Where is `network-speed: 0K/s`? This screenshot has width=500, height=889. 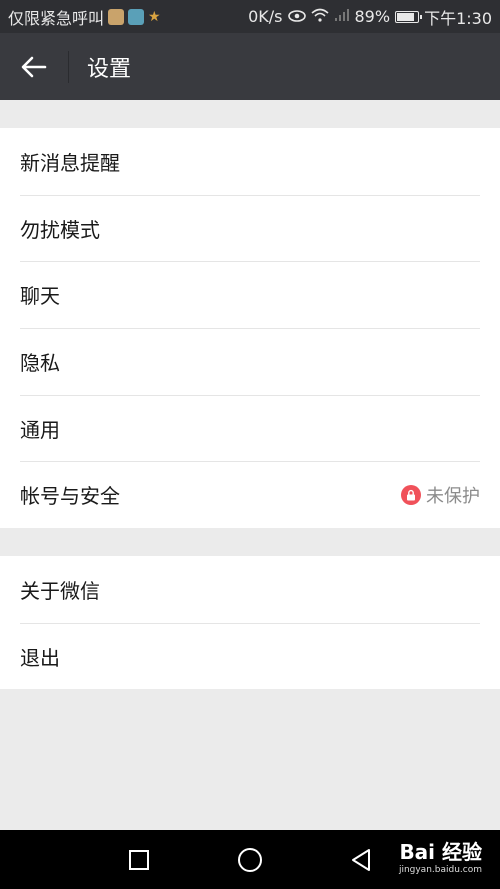
network-speed: 0K/s is located at coordinates (265, 16).